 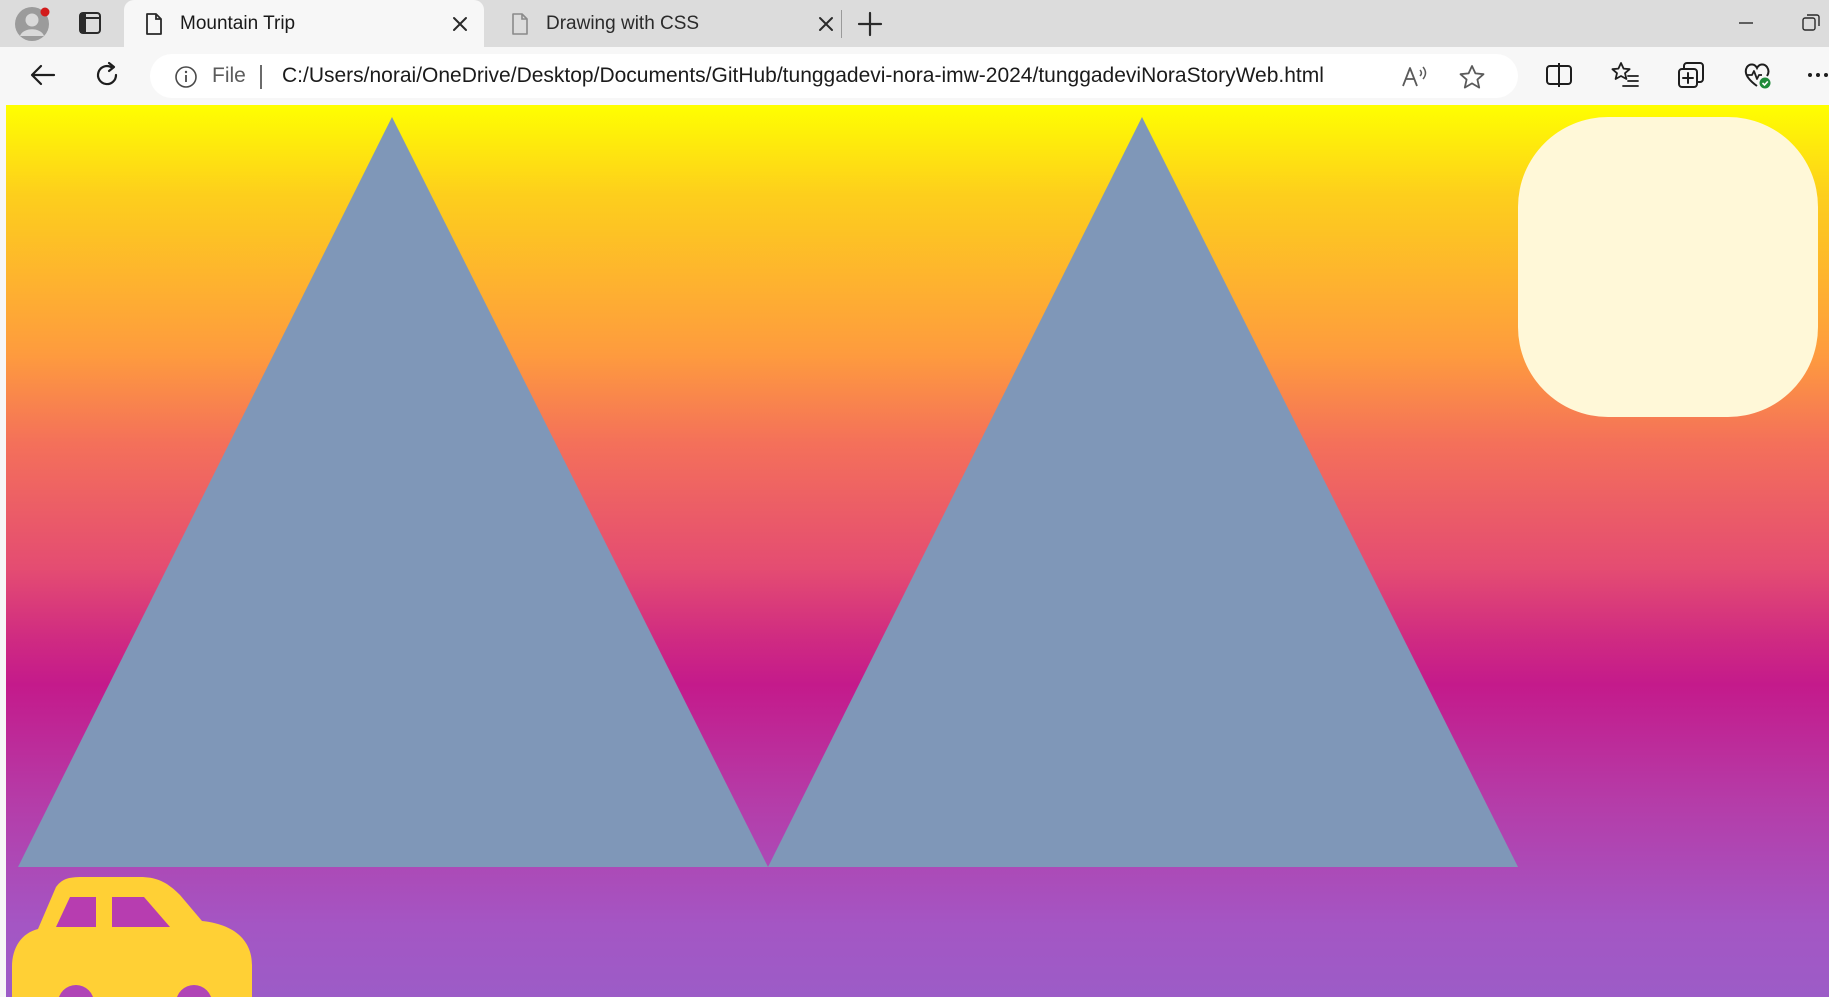 What do you see at coordinates (870, 24) in the screenshot?
I see `plus-icon` at bounding box center [870, 24].